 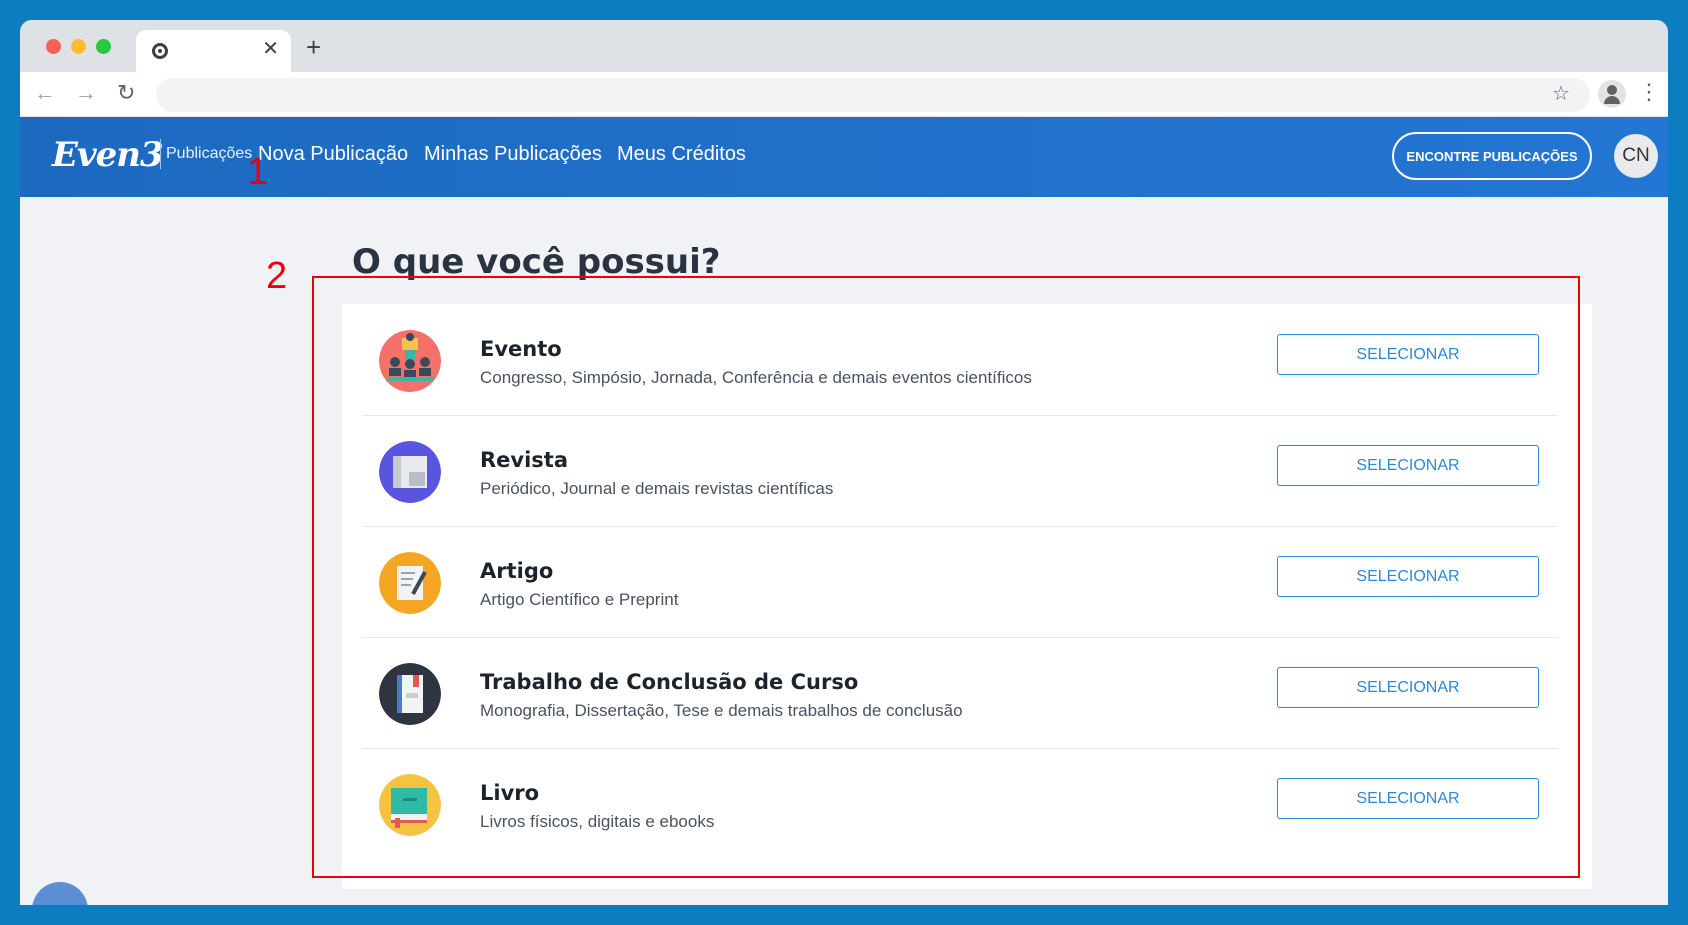 I want to click on back-button: ←, so click(x=45, y=93).